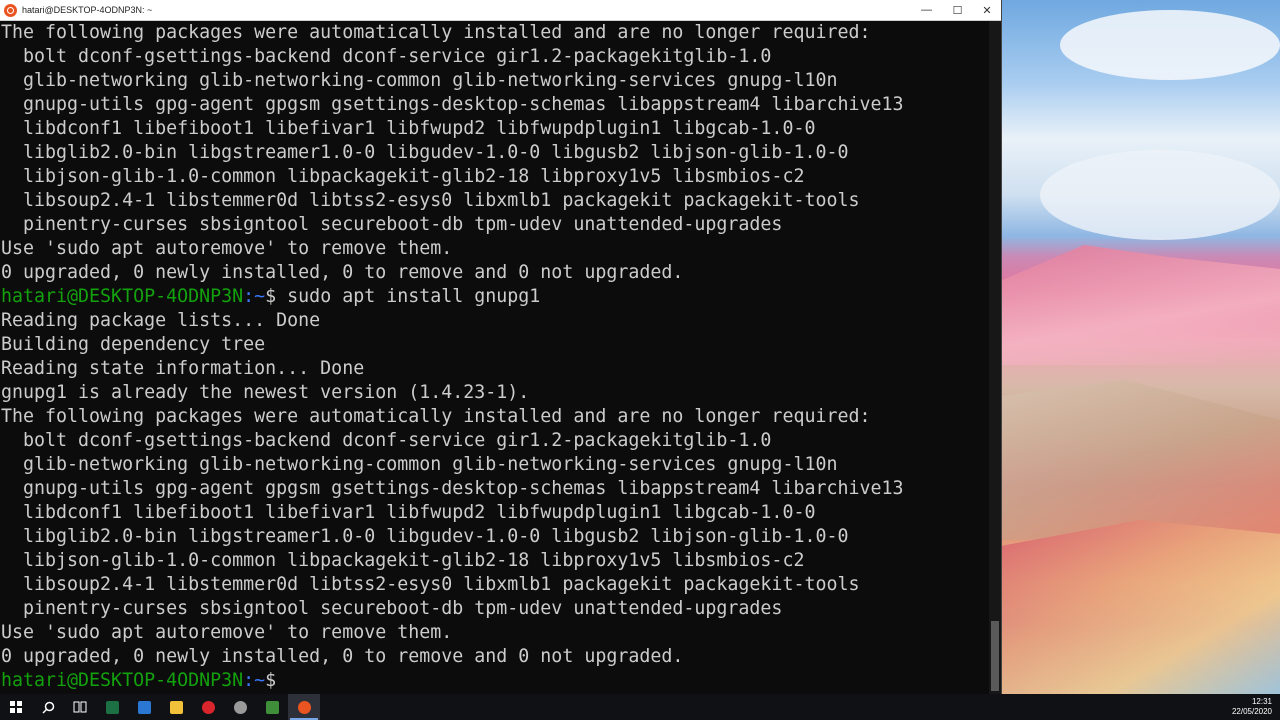 This screenshot has width=1280, height=720. I want to click on excel-icon, so click(112, 707).